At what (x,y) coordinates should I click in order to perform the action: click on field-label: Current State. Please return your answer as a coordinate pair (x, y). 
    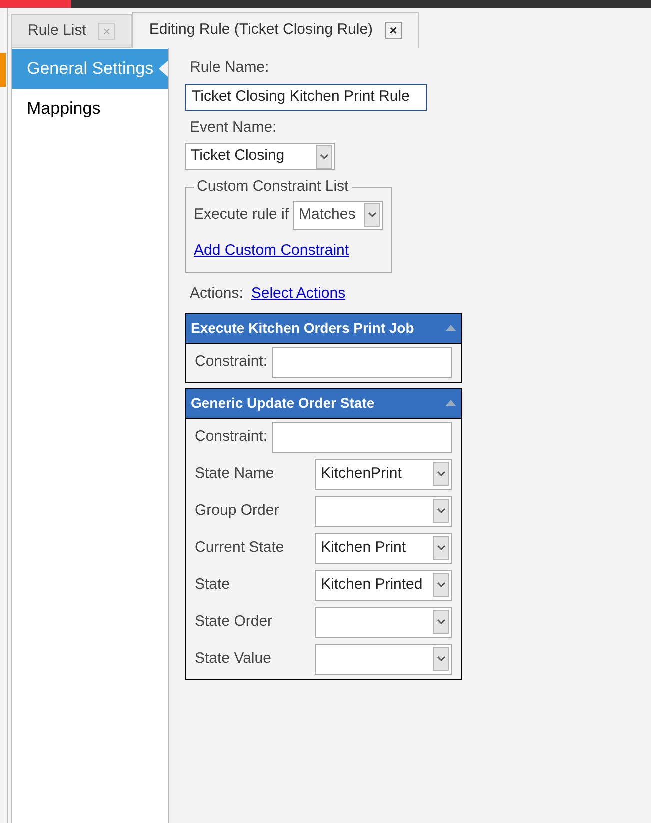
    Looking at the image, I should click on (239, 548).